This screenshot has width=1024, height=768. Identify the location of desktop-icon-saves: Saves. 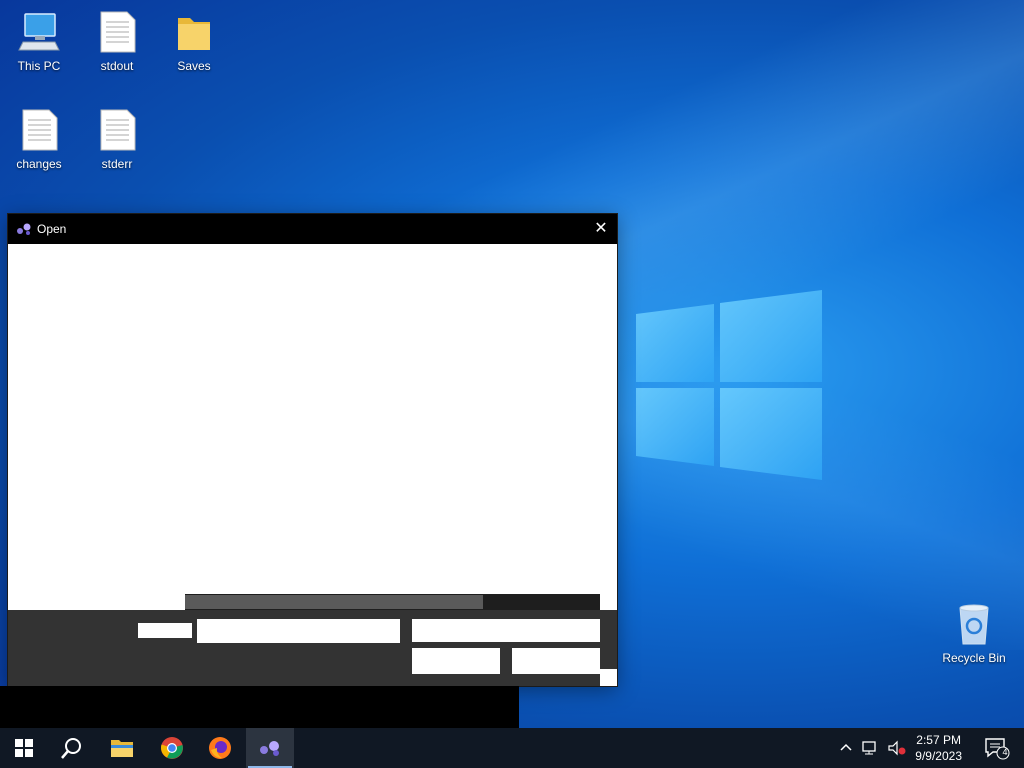
(194, 41).